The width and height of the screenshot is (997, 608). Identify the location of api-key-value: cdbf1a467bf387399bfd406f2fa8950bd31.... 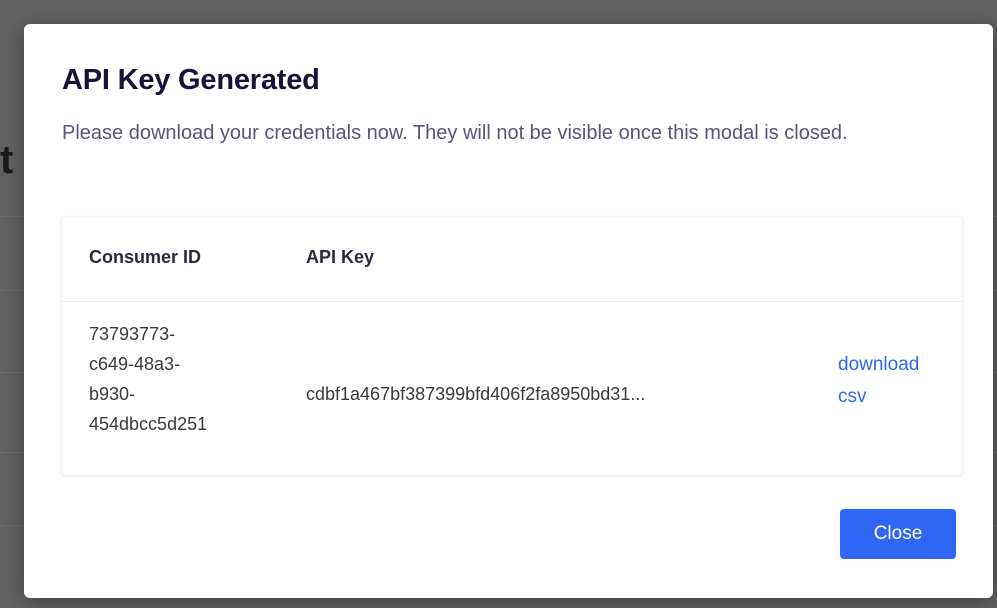
(476, 394).